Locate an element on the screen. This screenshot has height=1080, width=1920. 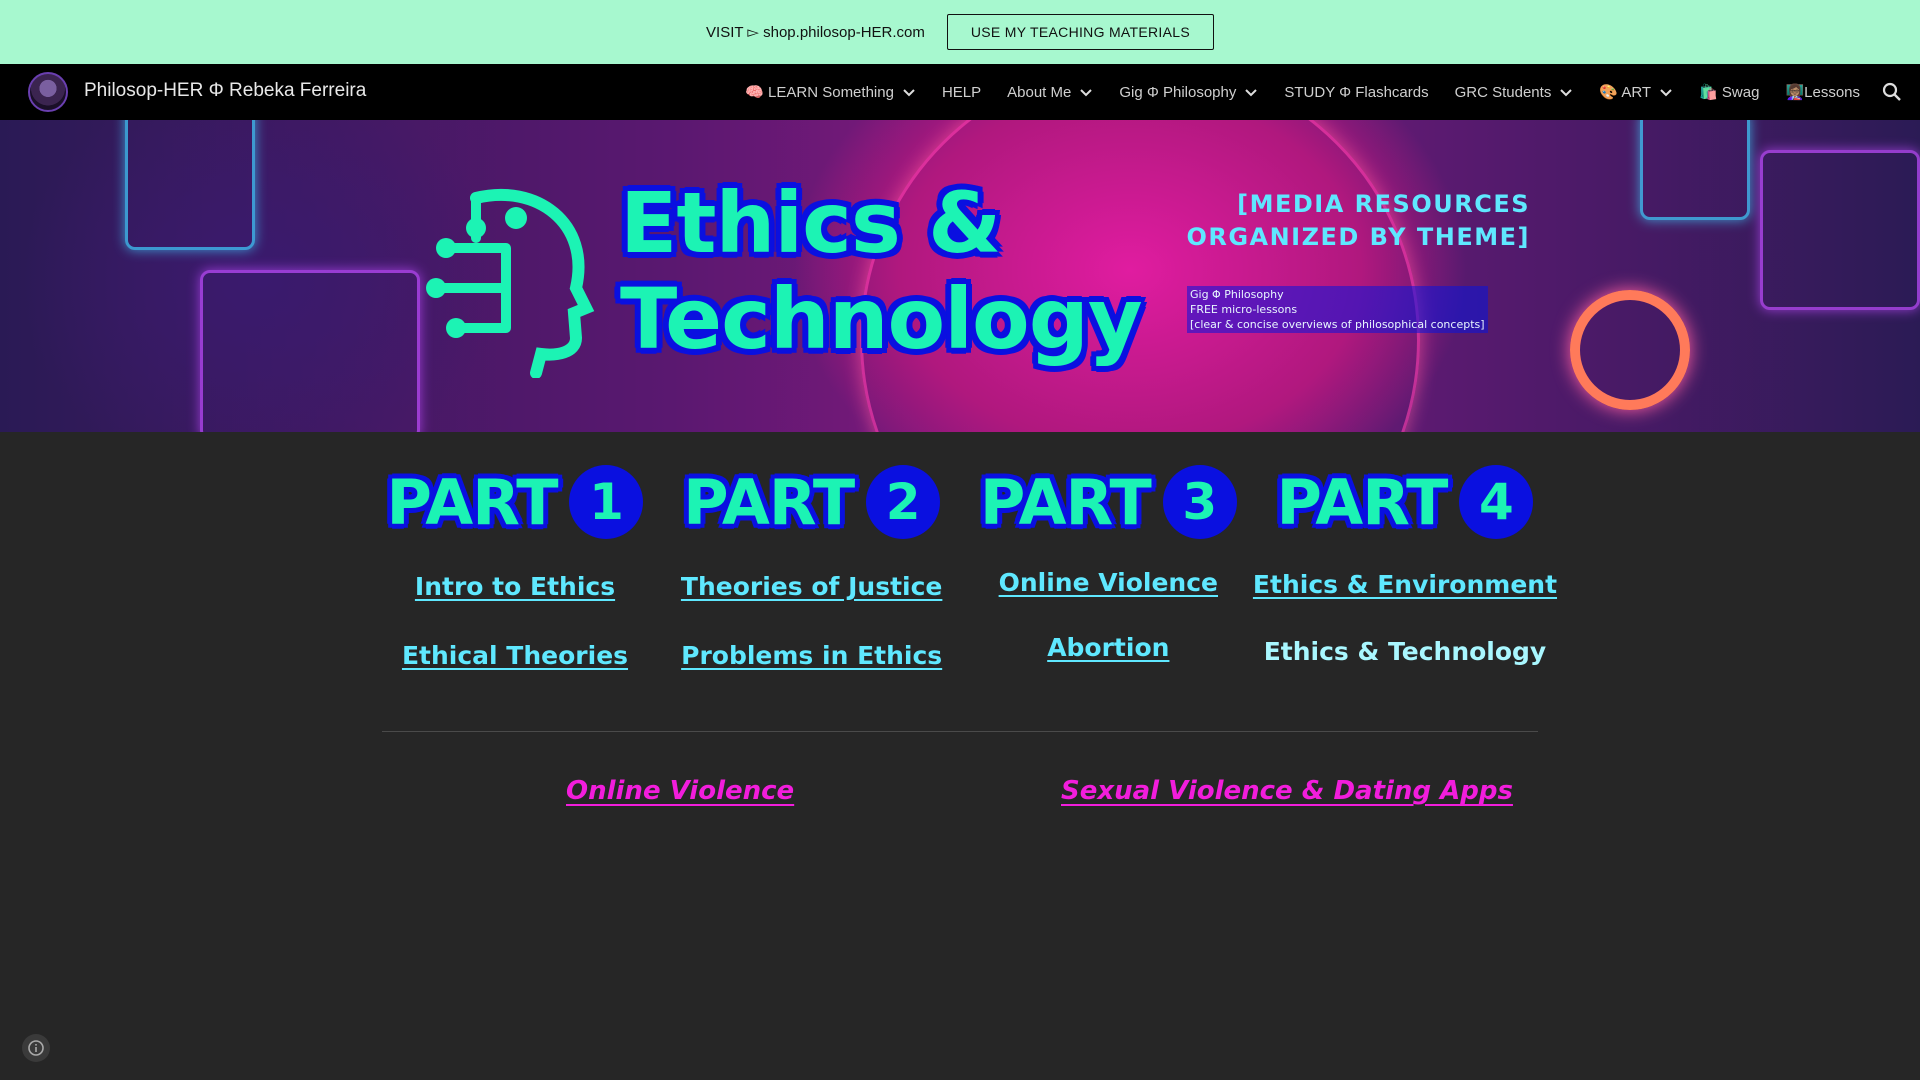
nav-item-label: 🛍️ Swag is located at coordinates (1729, 92).